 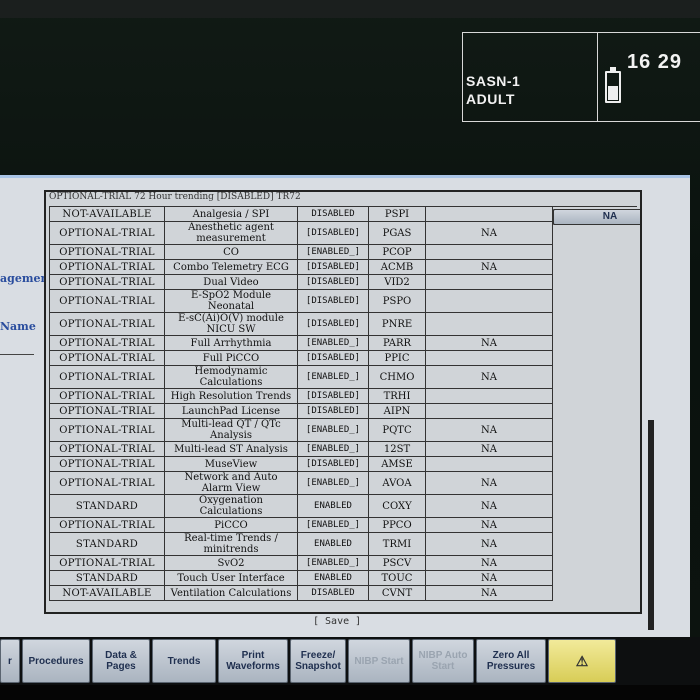 What do you see at coordinates (397, 377) in the screenshot?
I see `cell-code: CHMO` at bounding box center [397, 377].